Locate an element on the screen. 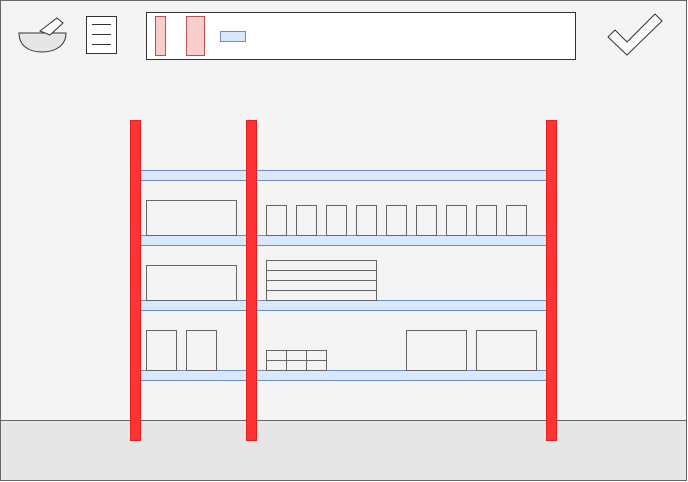  shelf-upright-right is located at coordinates (551, 280).